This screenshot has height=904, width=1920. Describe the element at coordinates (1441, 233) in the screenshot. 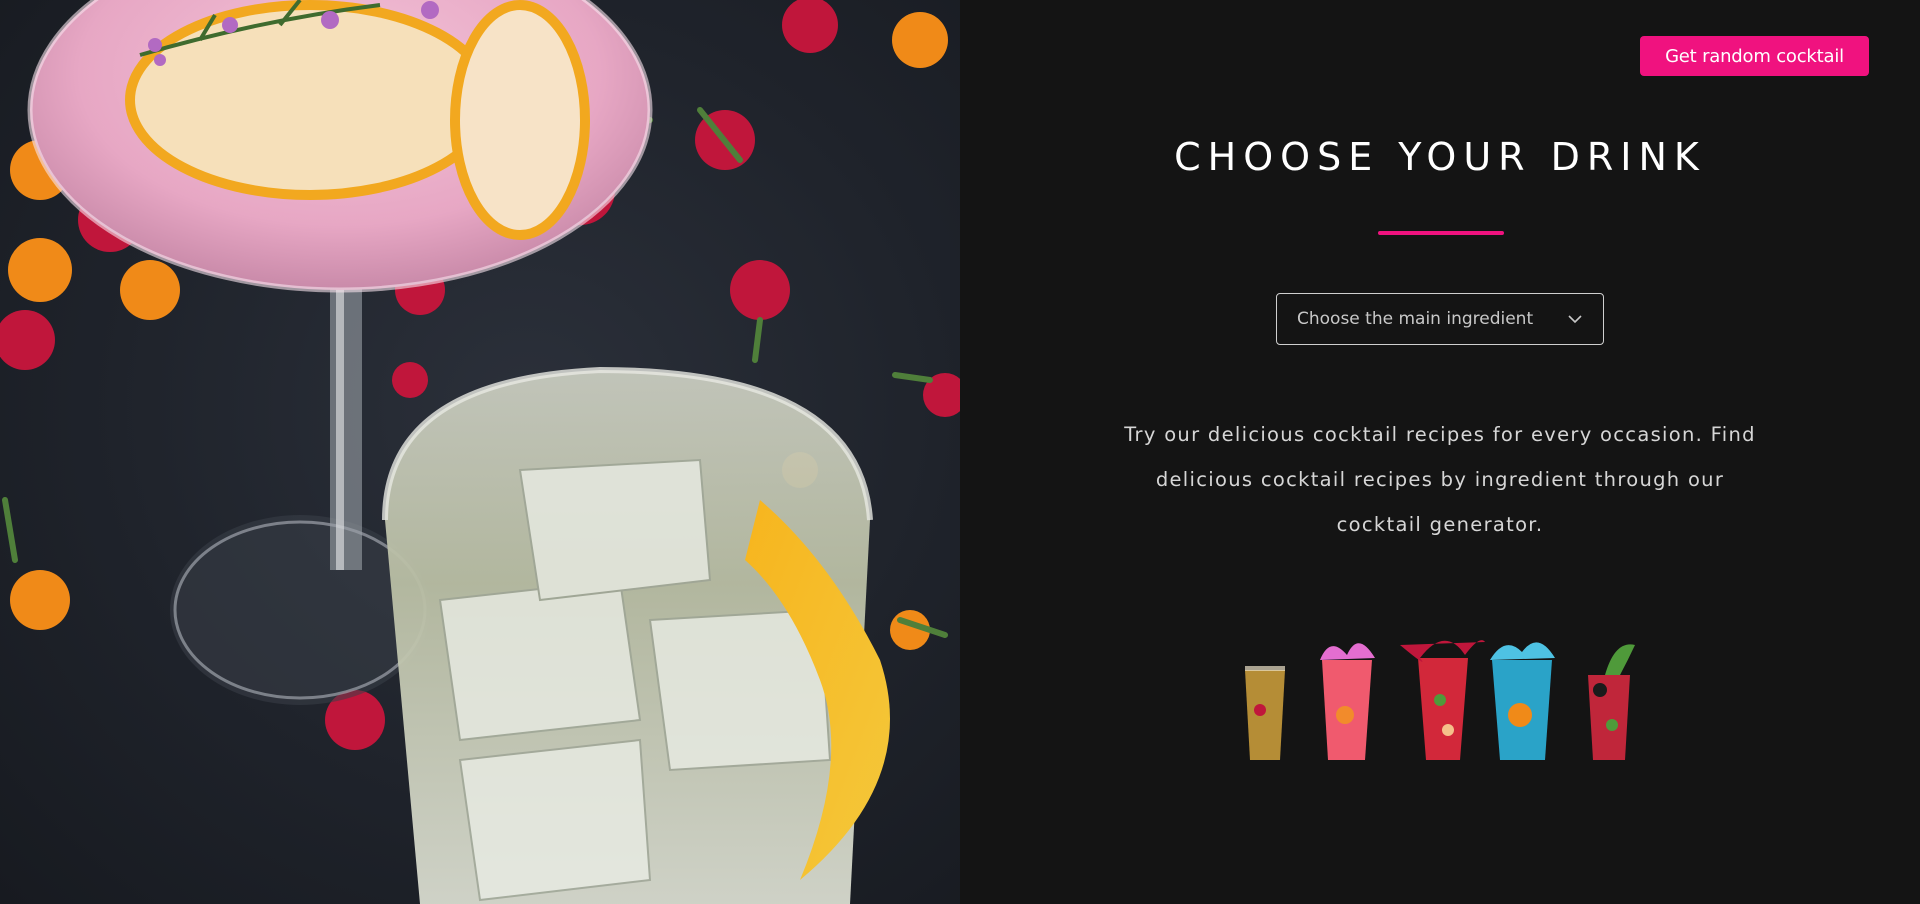

I see `title-underline` at that location.